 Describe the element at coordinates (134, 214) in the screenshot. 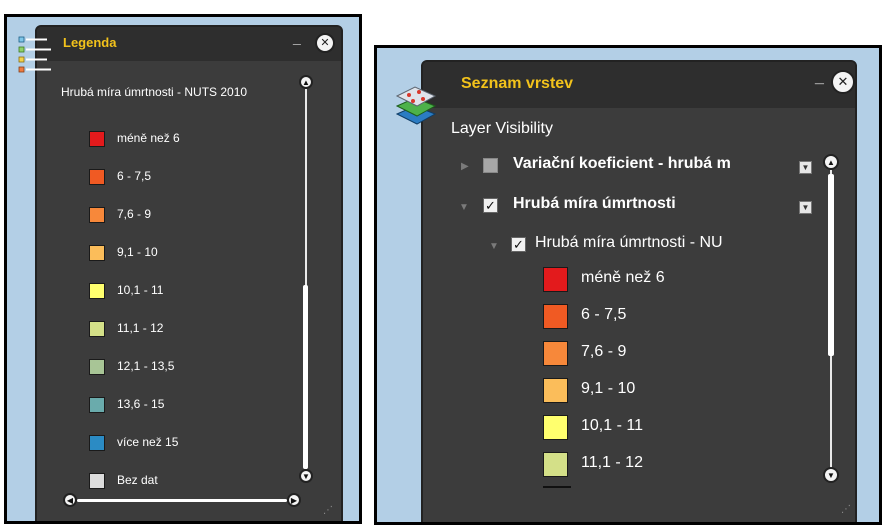

I see `legend-item-label: 7,6 - 9` at that location.